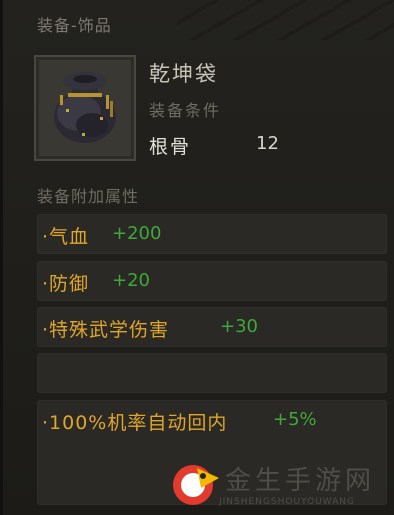  I want to click on attribute-value: +20, so click(131, 280).